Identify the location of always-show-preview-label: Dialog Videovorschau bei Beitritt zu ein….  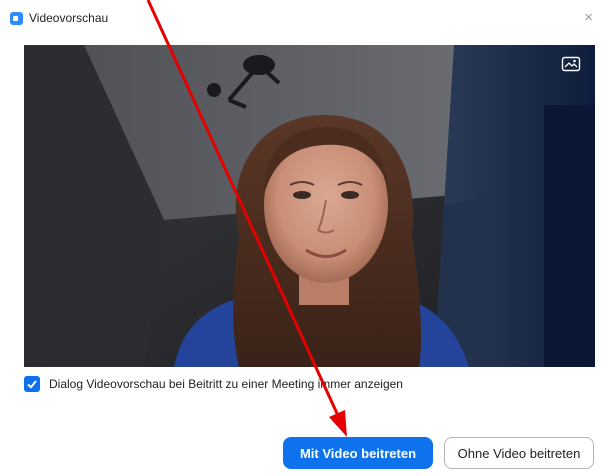
(226, 384).